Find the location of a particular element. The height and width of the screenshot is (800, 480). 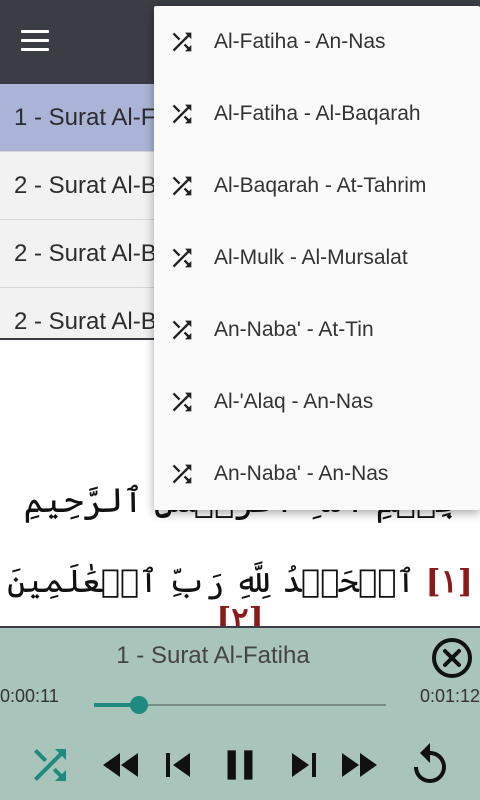

fast-forward-icon is located at coordinates (358, 765).